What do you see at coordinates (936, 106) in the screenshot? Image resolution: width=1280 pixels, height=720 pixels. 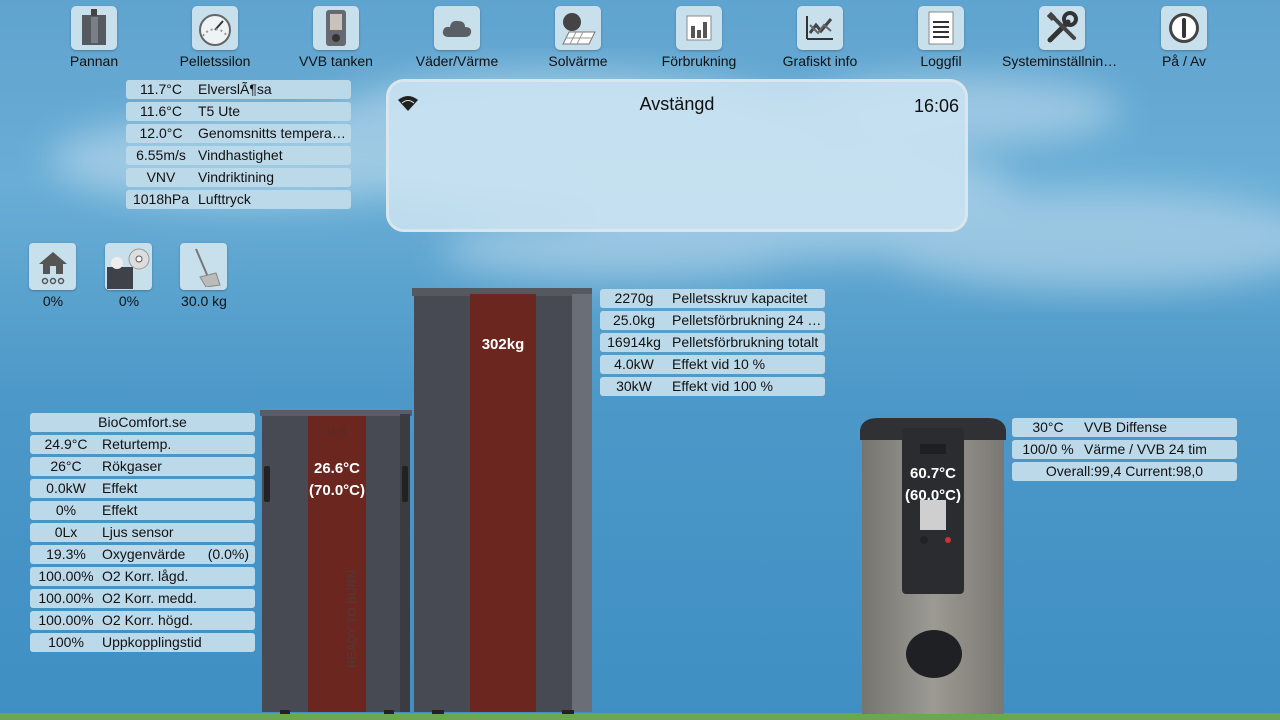 I see `status-time: 16:06` at bounding box center [936, 106].